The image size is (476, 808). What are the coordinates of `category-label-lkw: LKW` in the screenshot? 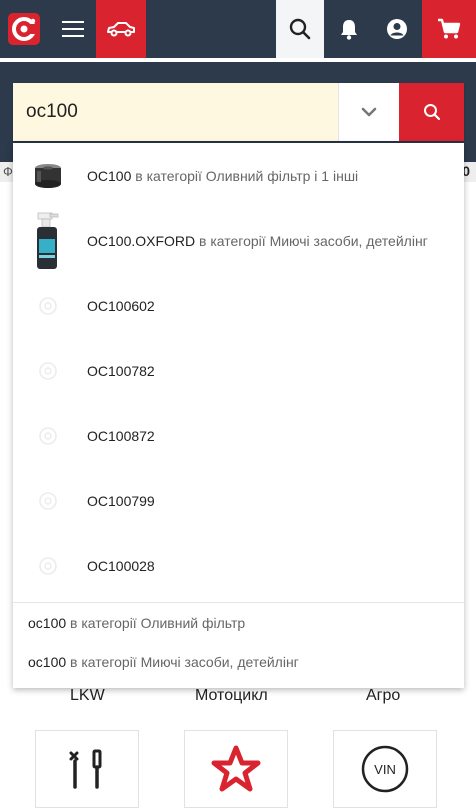 It's located at (87, 696).